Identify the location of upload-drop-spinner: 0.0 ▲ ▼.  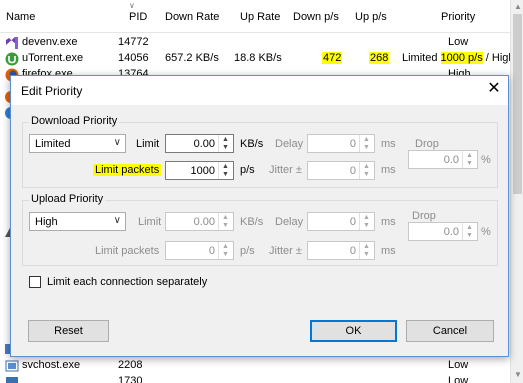
(443, 231).